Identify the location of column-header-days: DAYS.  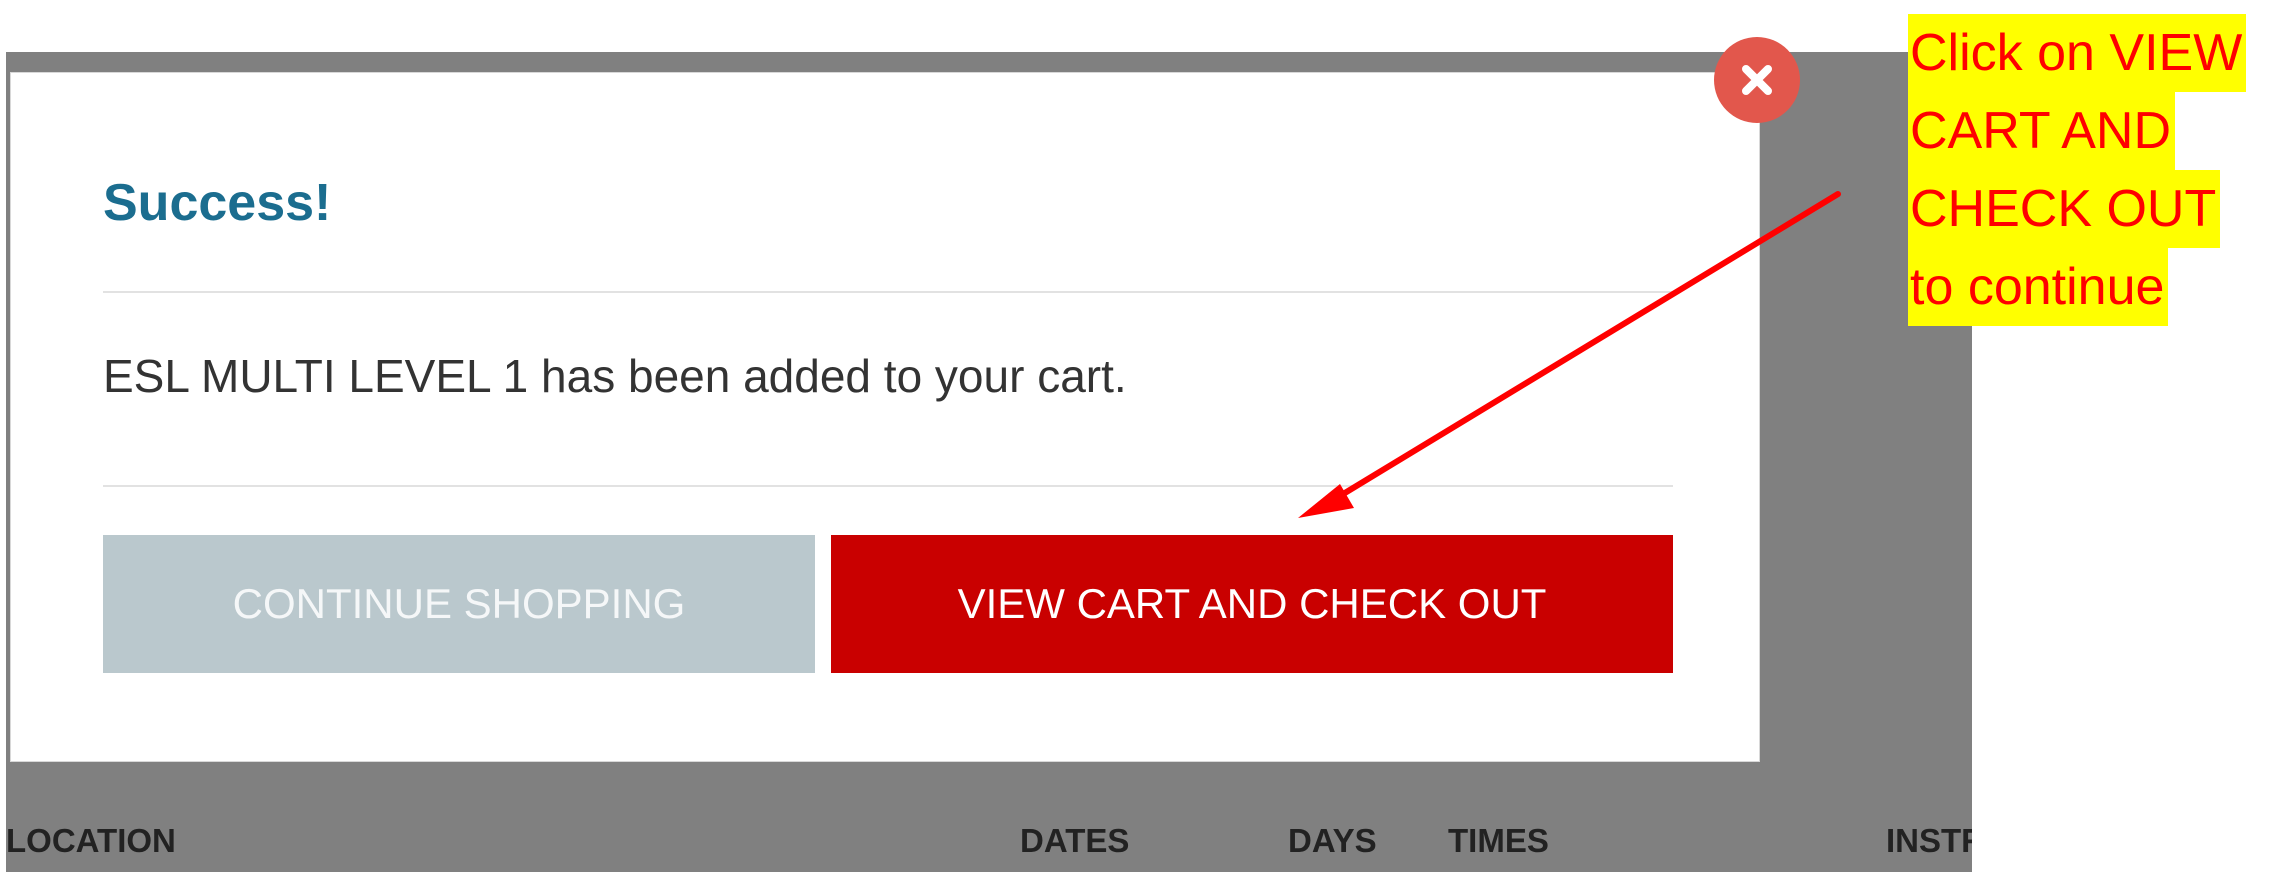
(1332, 841).